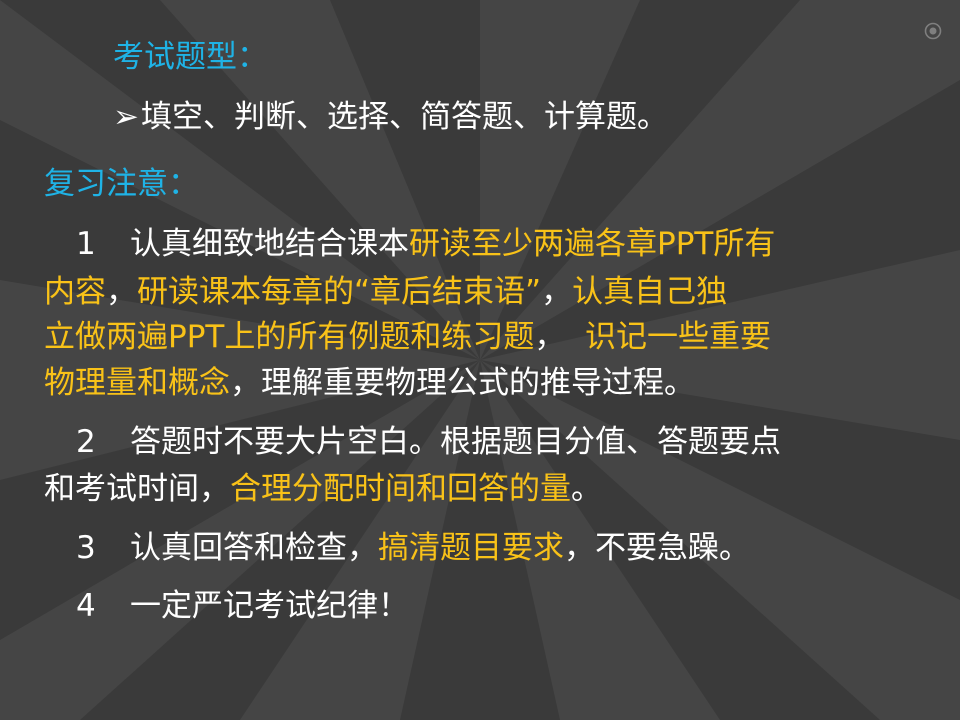 This screenshot has height=720, width=960. I want to click on plain-text: 一定严记考试纪律！, so click(269, 606).